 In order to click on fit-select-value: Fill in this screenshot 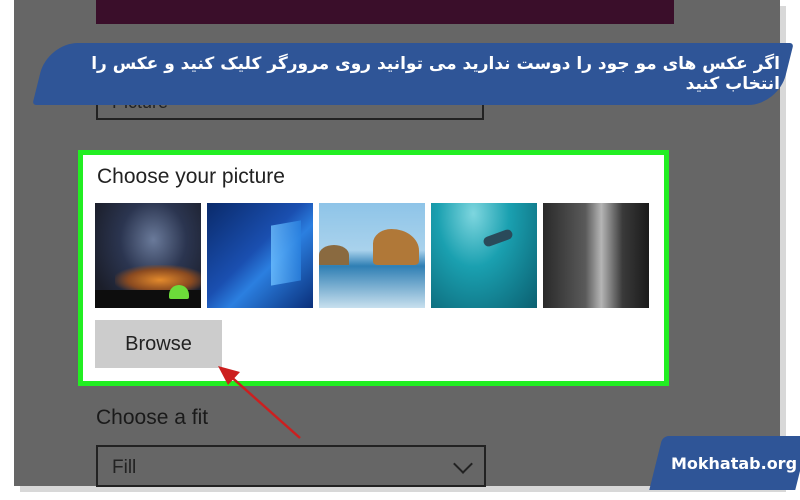, I will do `click(124, 467)`.